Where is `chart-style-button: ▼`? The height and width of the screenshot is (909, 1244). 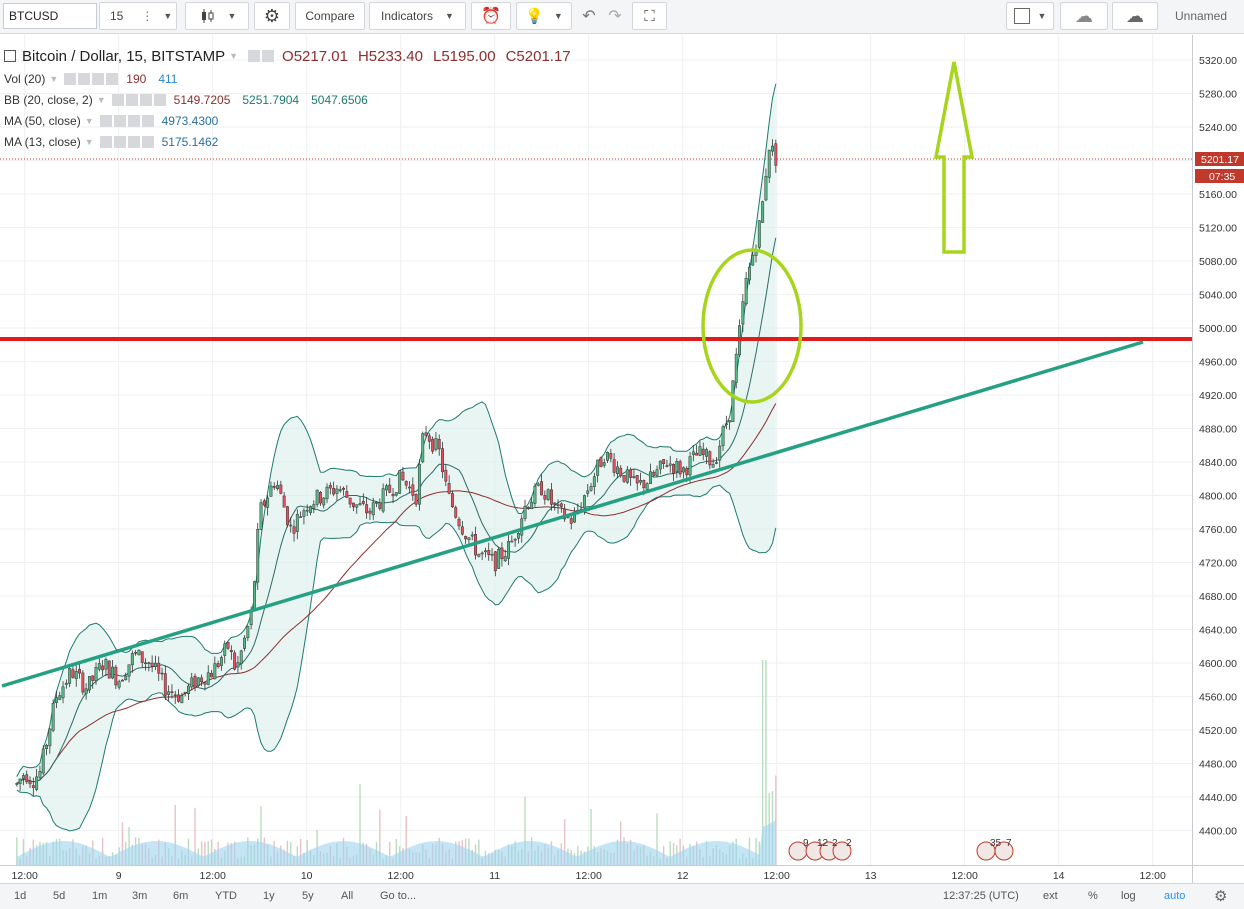 chart-style-button: ▼ is located at coordinates (217, 16).